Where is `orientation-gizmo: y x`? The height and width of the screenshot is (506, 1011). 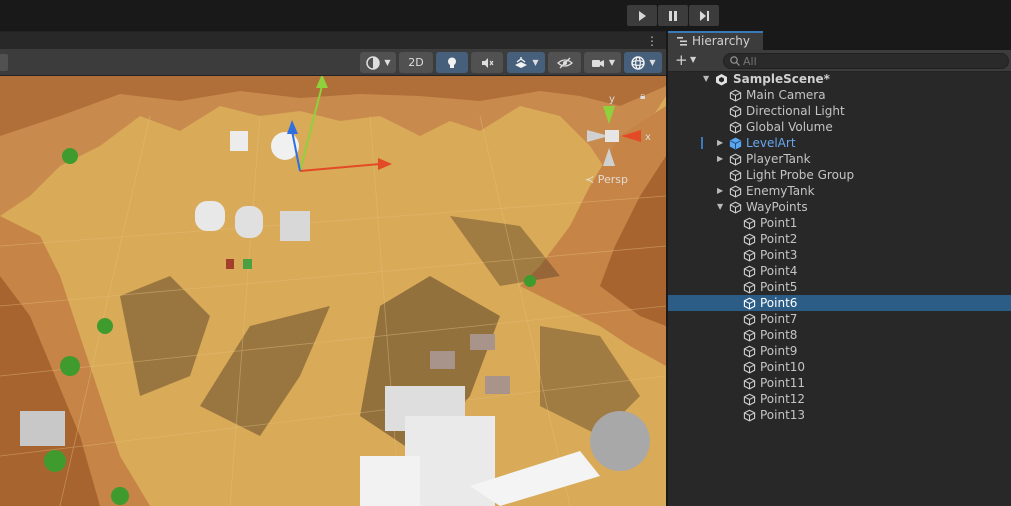 orientation-gizmo: y x is located at coordinates (615, 137).